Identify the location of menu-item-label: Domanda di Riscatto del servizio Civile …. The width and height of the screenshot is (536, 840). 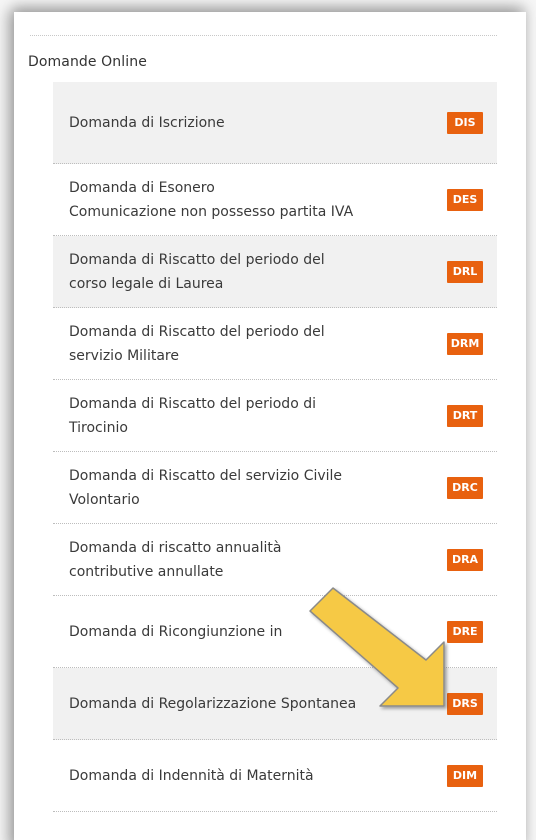
(206, 487).